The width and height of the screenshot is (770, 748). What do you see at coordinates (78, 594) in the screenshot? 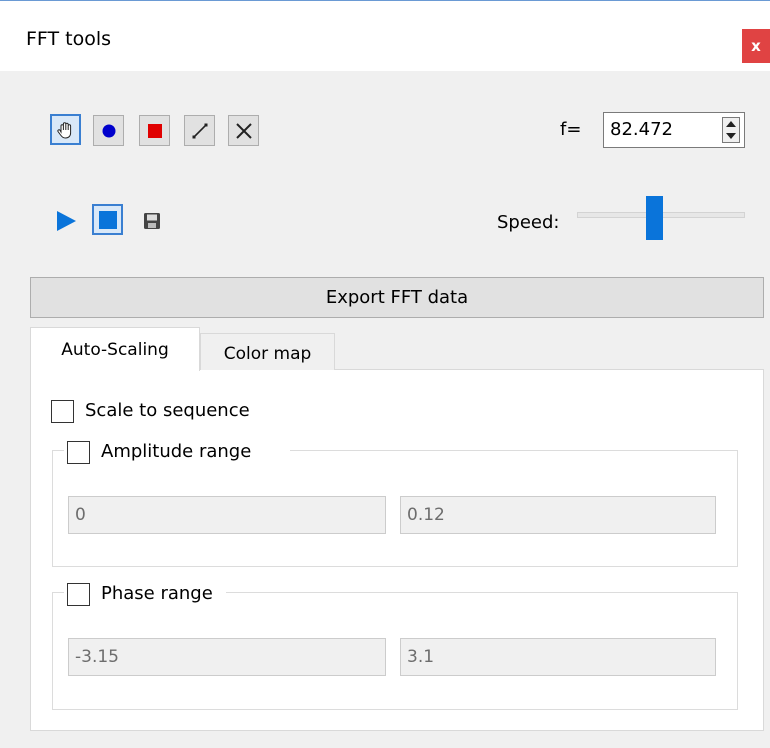
I see `phase-range-checkbox` at bounding box center [78, 594].